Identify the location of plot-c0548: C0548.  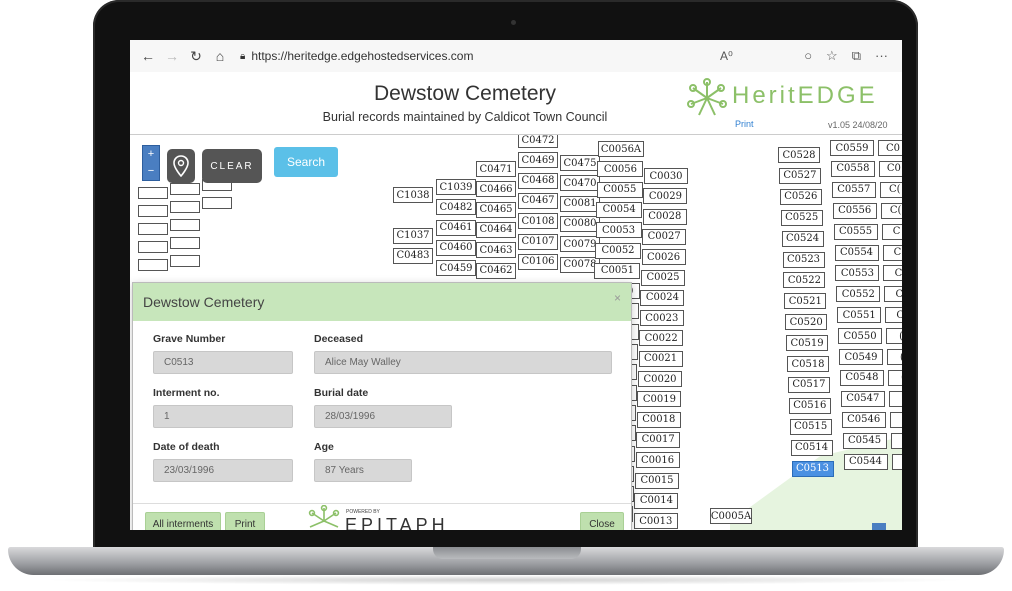
(861, 377).